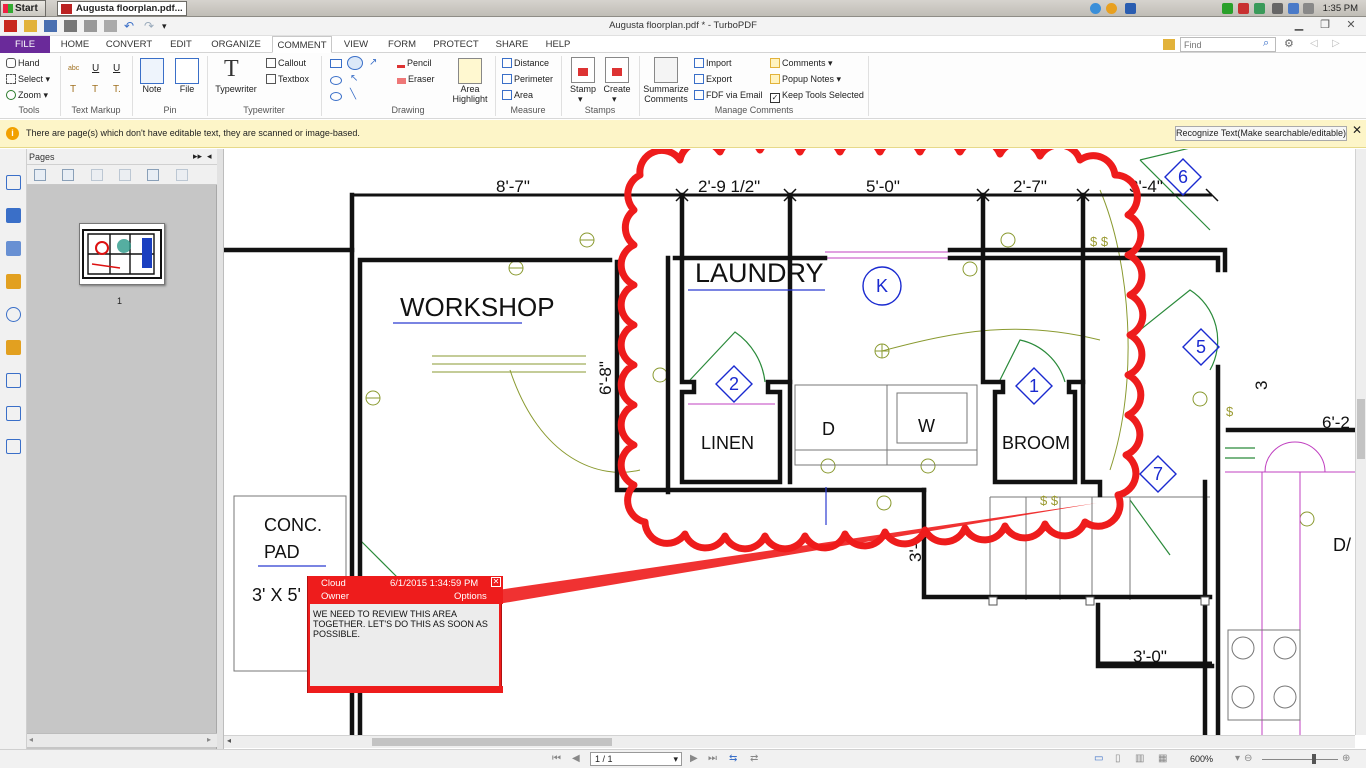 The height and width of the screenshot is (768, 1366). What do you see at coordinates (666, 70) in the screenshot?
I see `summarize-comments-icon` at bounding box center [666, 70].